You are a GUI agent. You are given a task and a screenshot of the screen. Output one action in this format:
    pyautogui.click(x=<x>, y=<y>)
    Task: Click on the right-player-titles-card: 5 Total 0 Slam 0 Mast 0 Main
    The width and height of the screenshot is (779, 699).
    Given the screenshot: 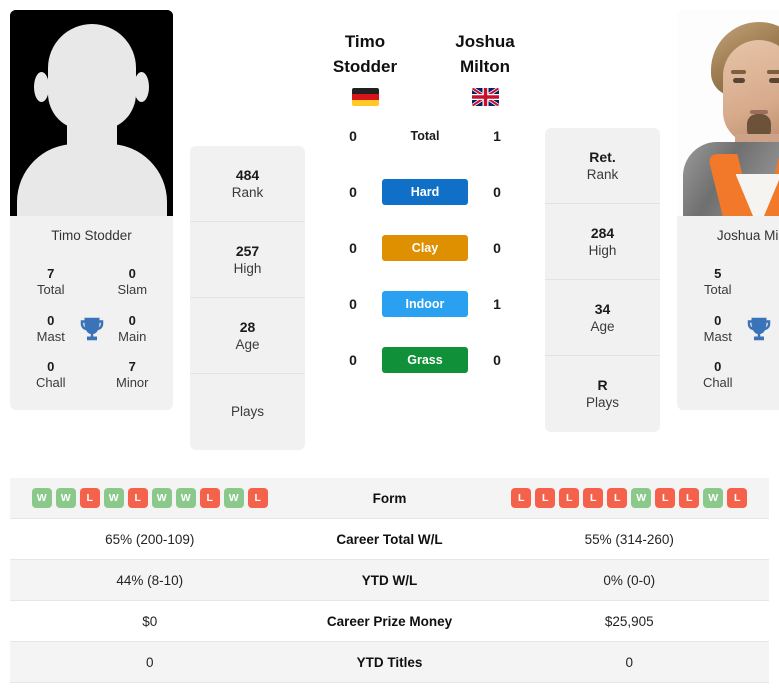 What is the action you would take?
    pyautogui.click(x=728, y=332)
    